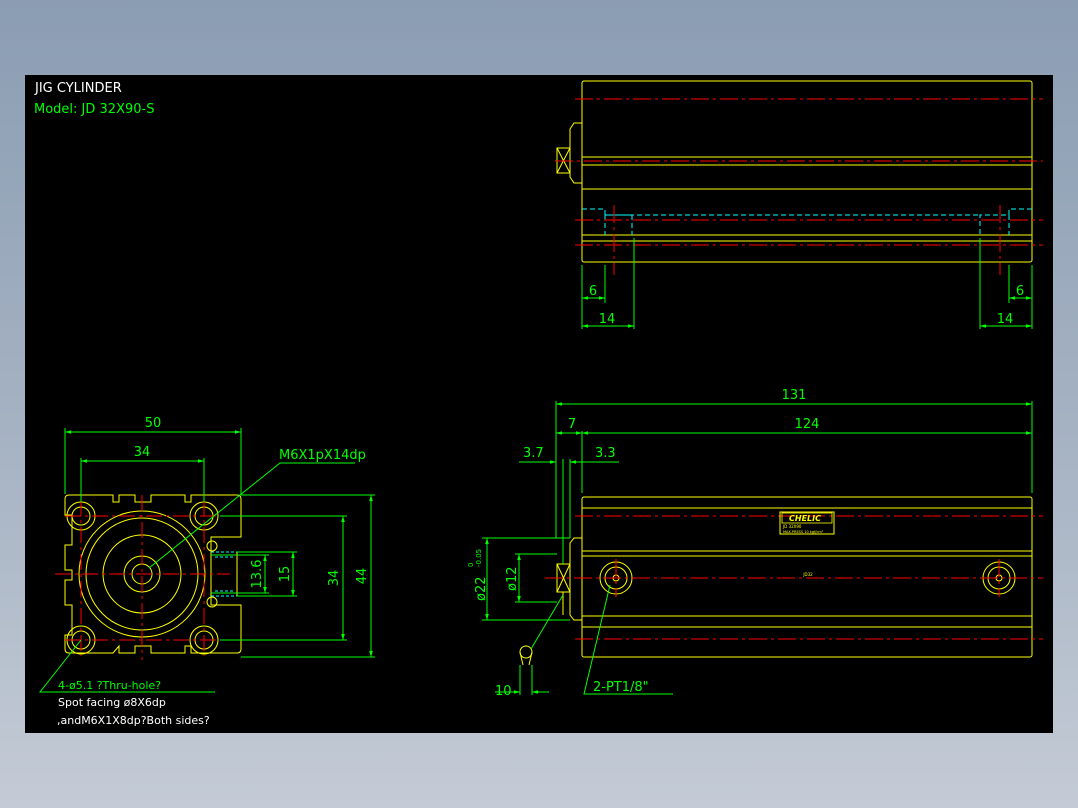 Image resolution: width=1078 pixels, height=808 pixels. What do you see at coordinates (142, 452) in the screenshot?
I see `dim-34-horizontal: 34` at bounding box center [142, 452].